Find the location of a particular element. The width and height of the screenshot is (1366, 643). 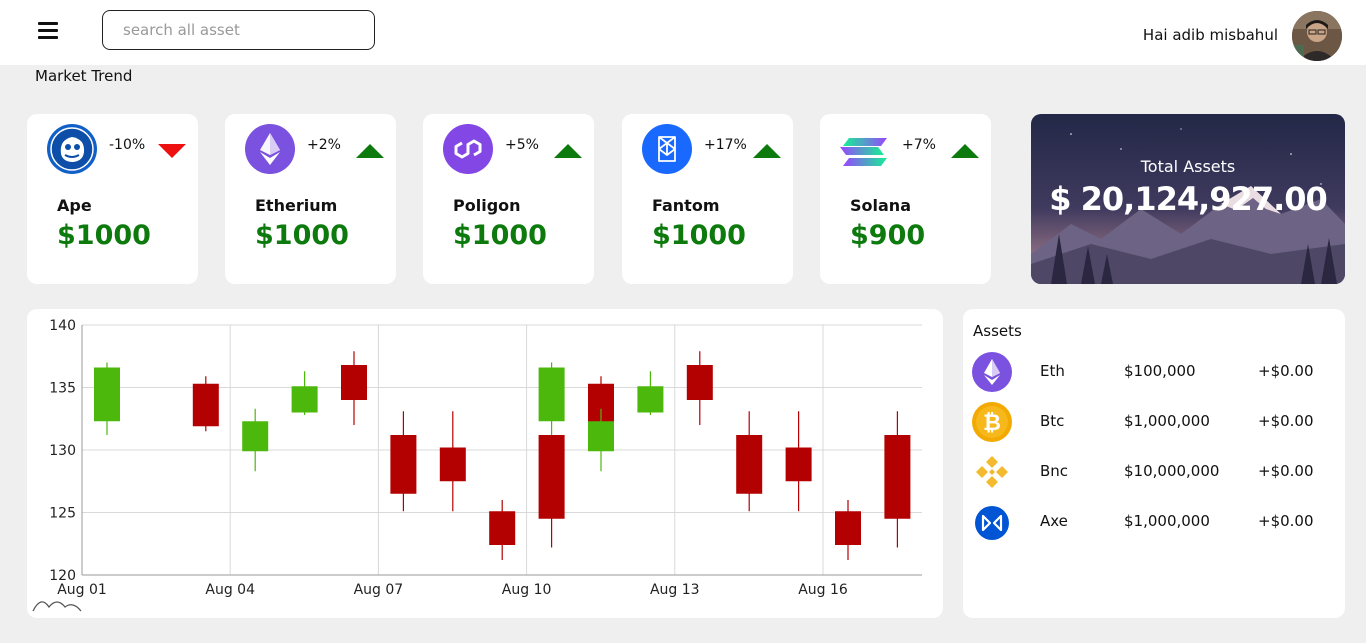

asset-amount: $10,000,000 is located at coordinates (1172, 471).